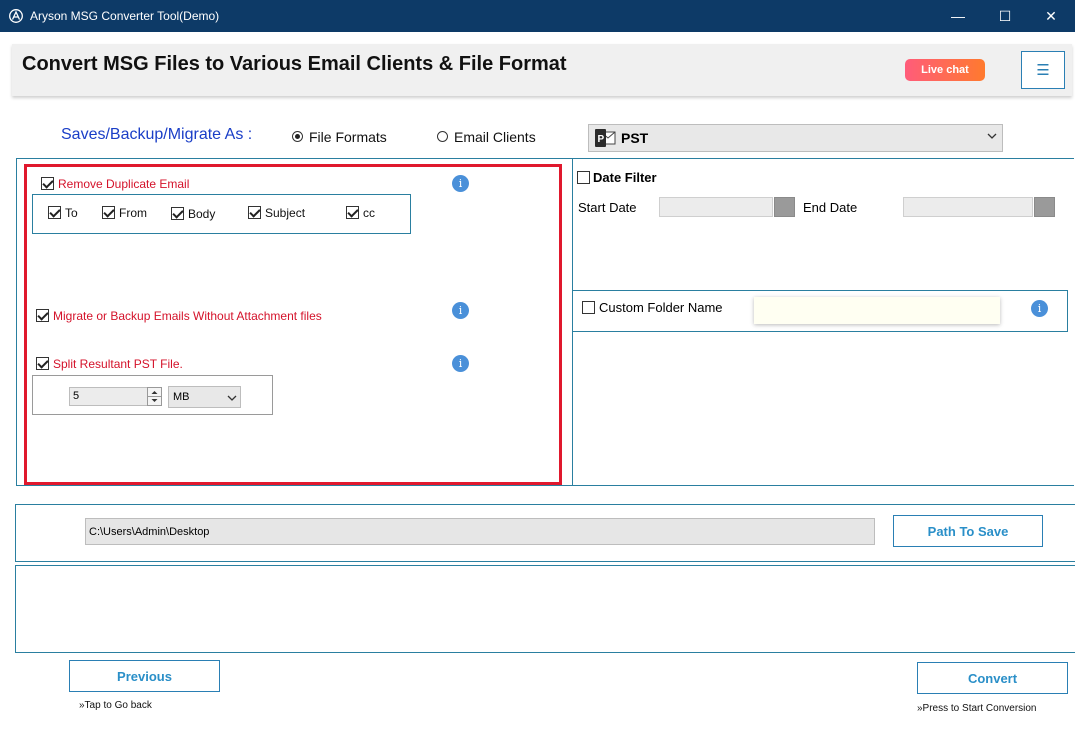  I want to click on svg-text: P, so click(601, 139).